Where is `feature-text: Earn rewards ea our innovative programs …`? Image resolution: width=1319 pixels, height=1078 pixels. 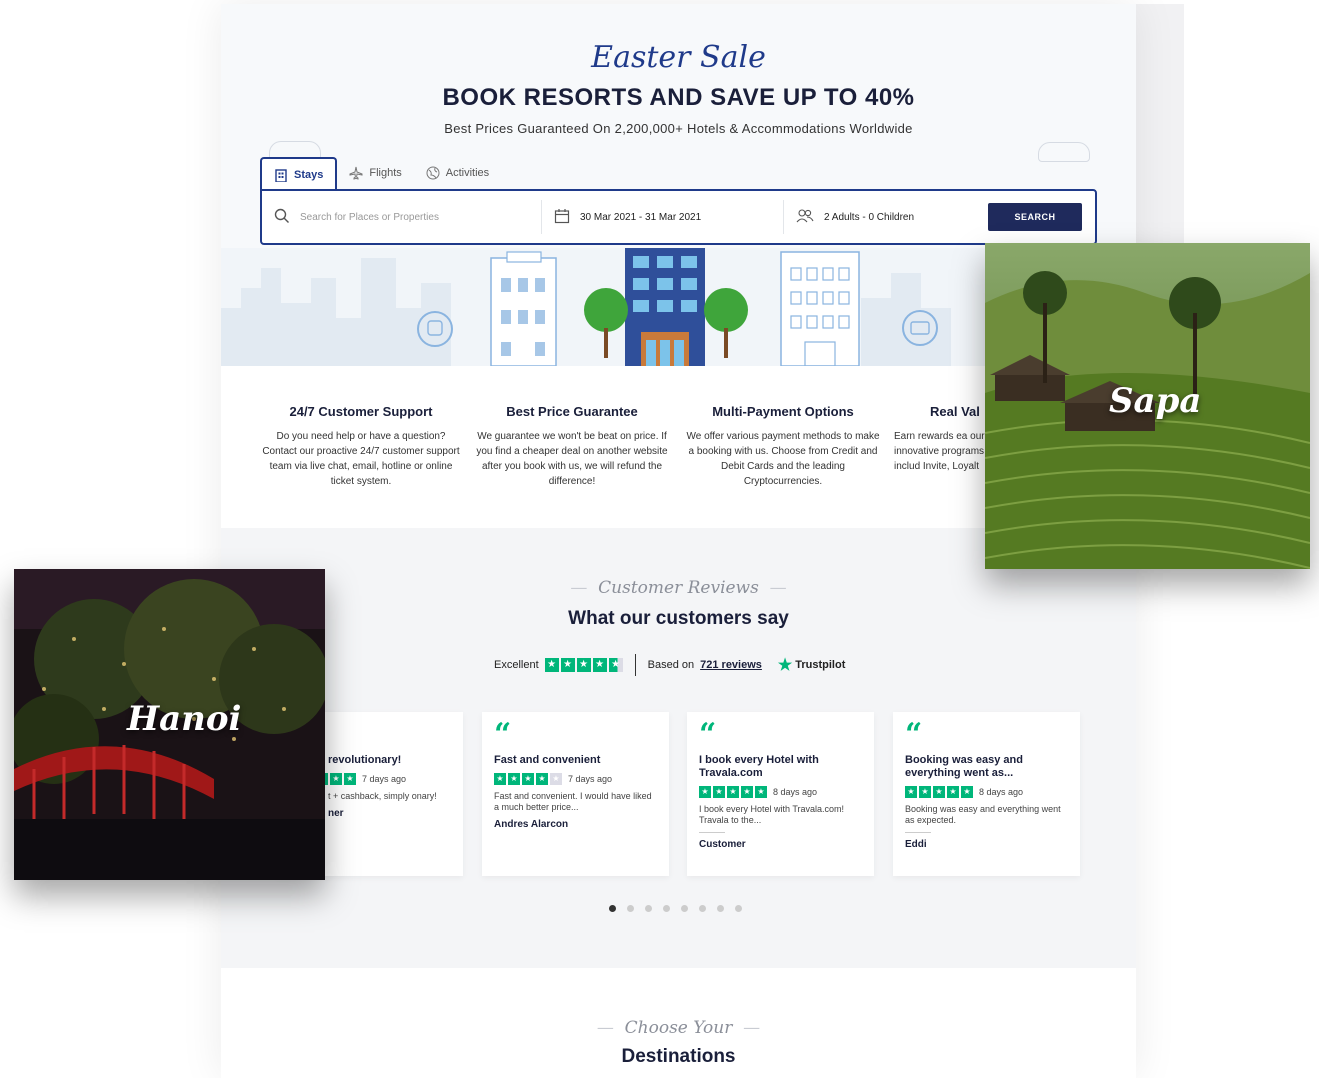 feature-text: Earn rewards ea our innovative programs … is located at coordinates (939, 451).